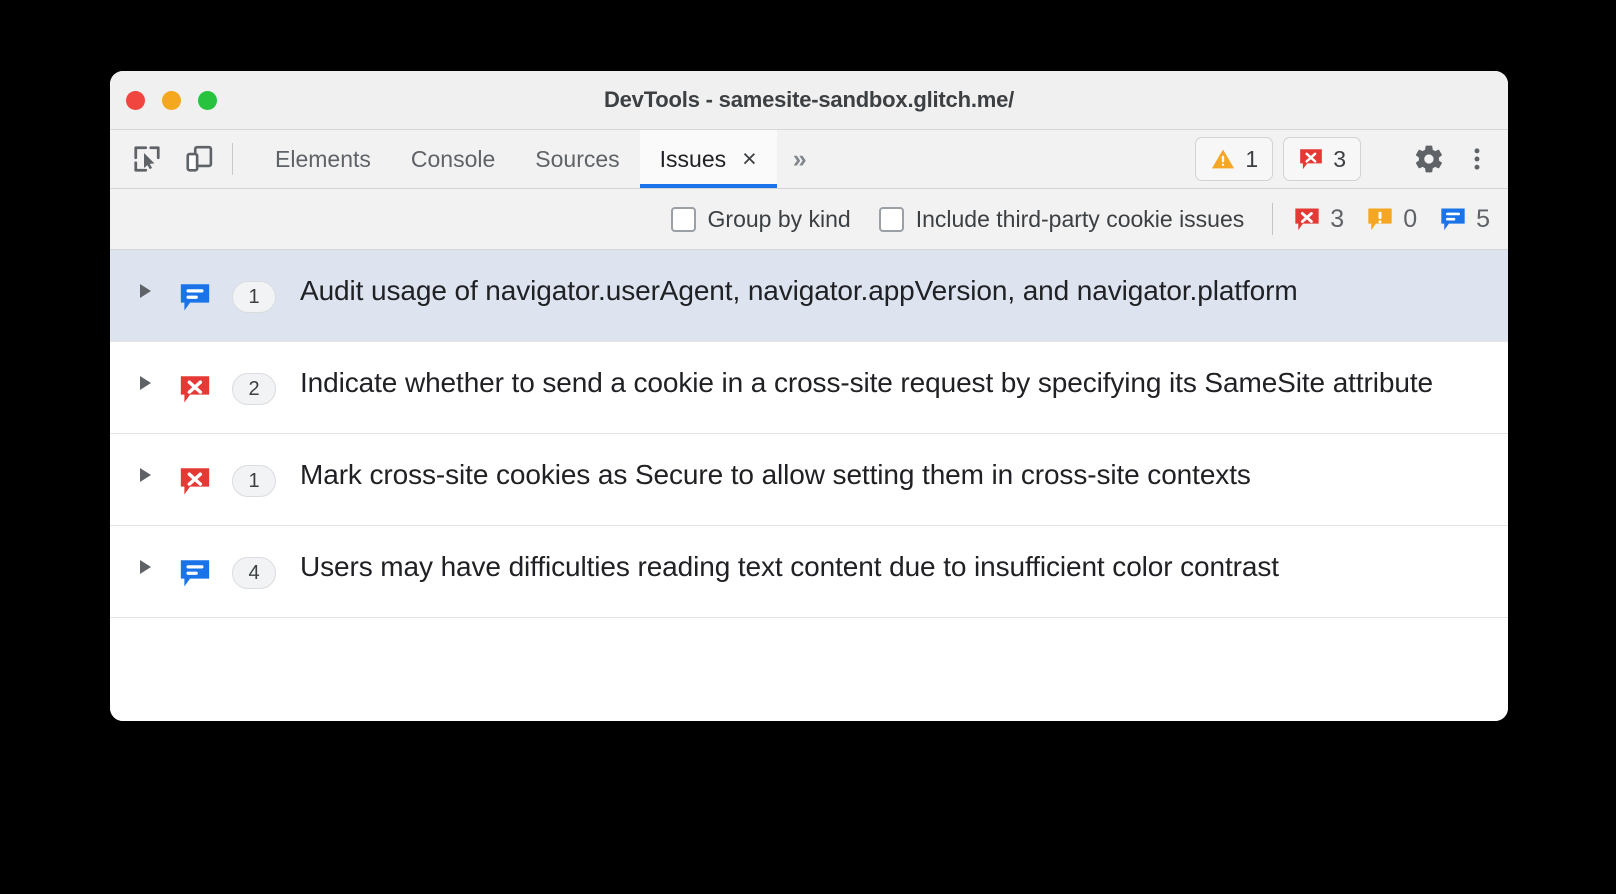  I want to click on include-third-party-checkbox: Include third-party cookie issues, so click(1061, 219).